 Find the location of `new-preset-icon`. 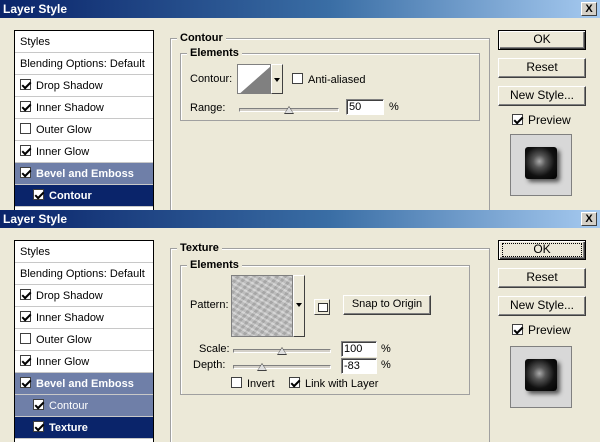

new-preset-icon is located at coordinates (322, 307).